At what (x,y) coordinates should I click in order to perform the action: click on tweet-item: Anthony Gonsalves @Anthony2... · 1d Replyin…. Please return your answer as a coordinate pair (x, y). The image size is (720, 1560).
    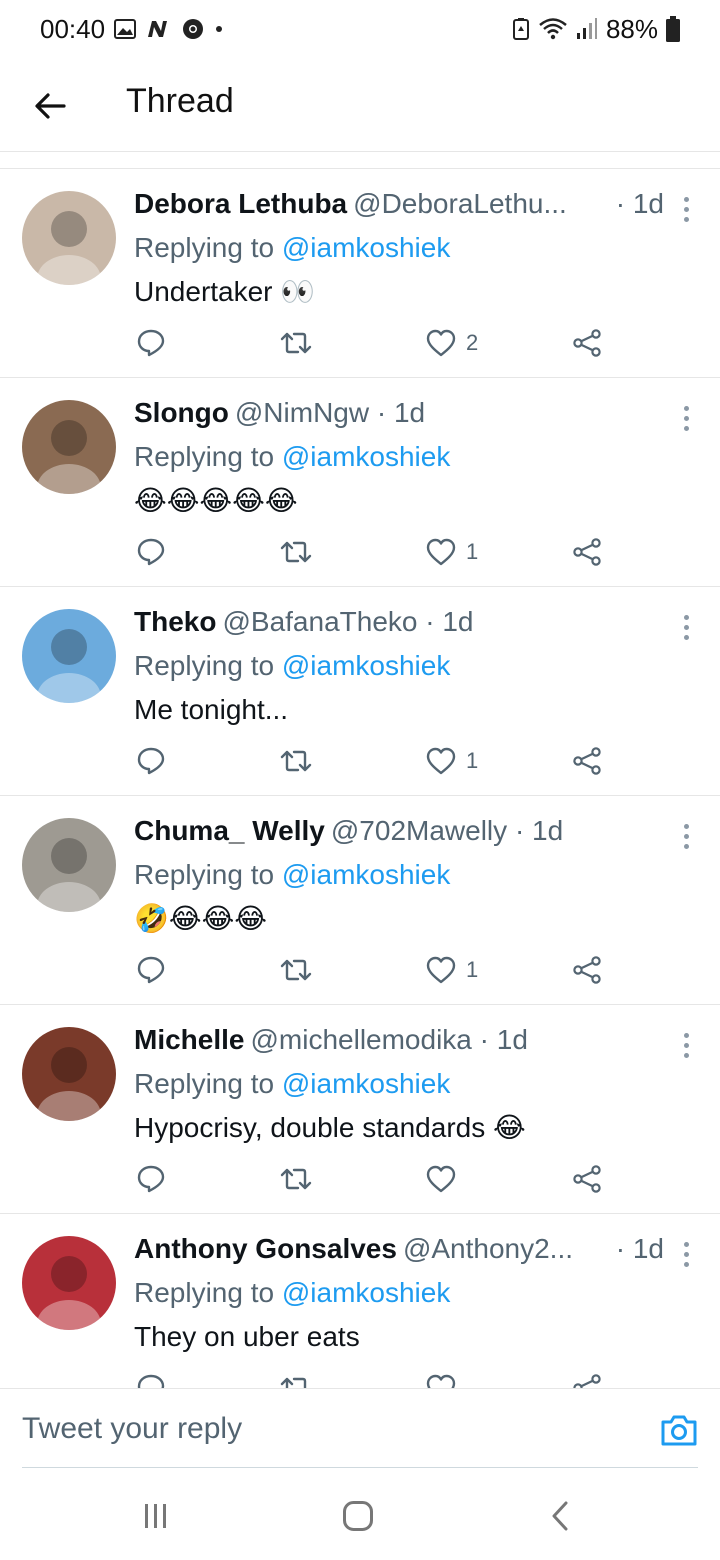
    Looking at the image, I should click on (360, 1301).